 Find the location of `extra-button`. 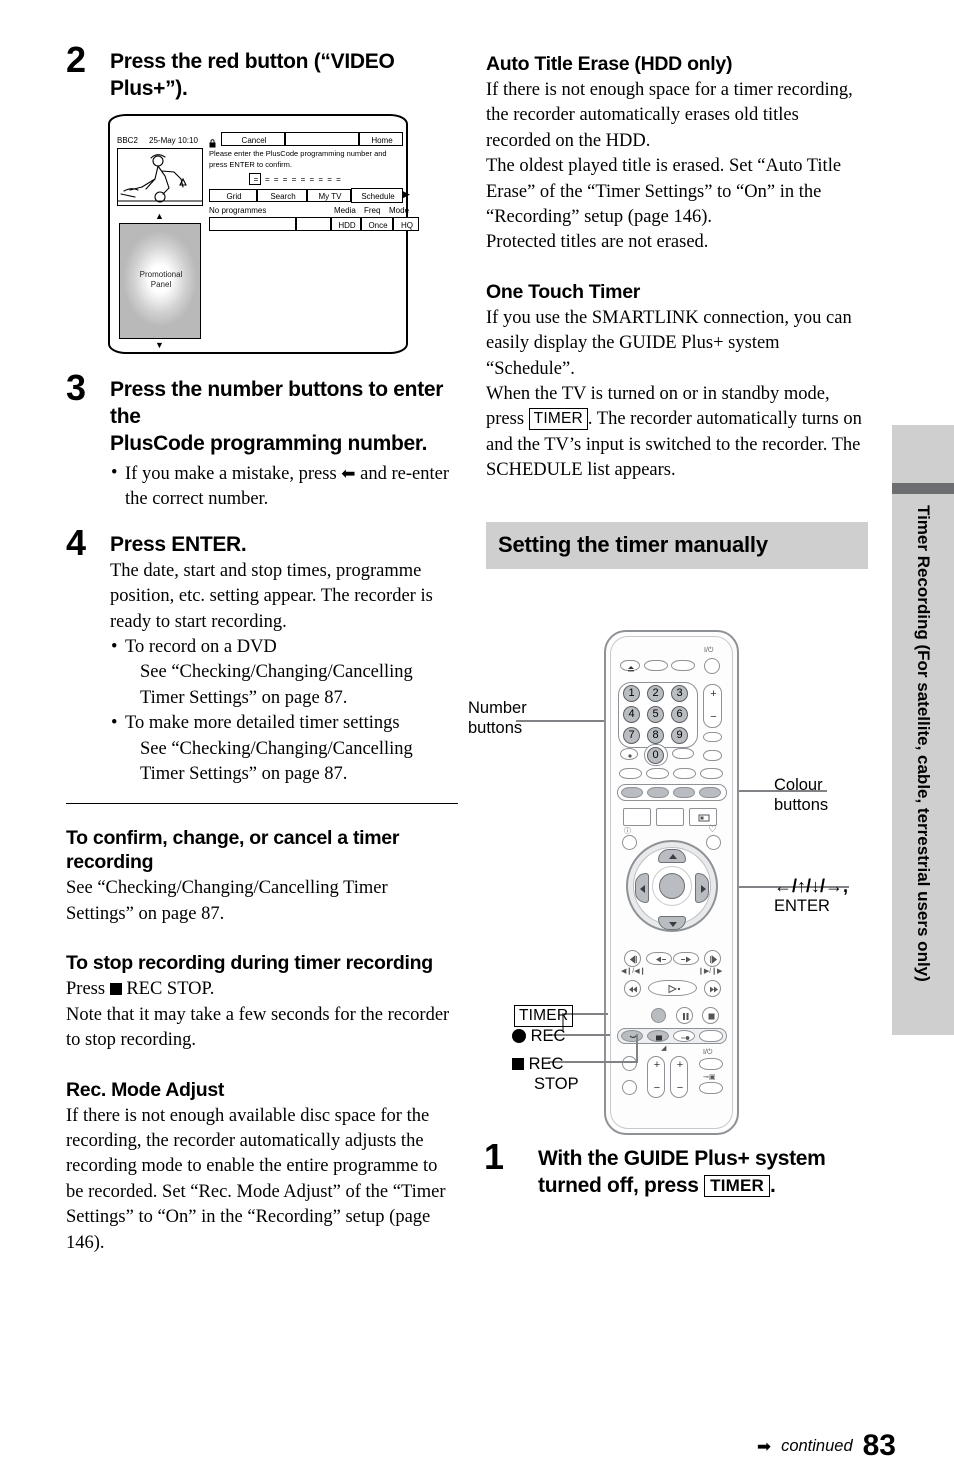

extra-button is located at coordinates (711, 1036).